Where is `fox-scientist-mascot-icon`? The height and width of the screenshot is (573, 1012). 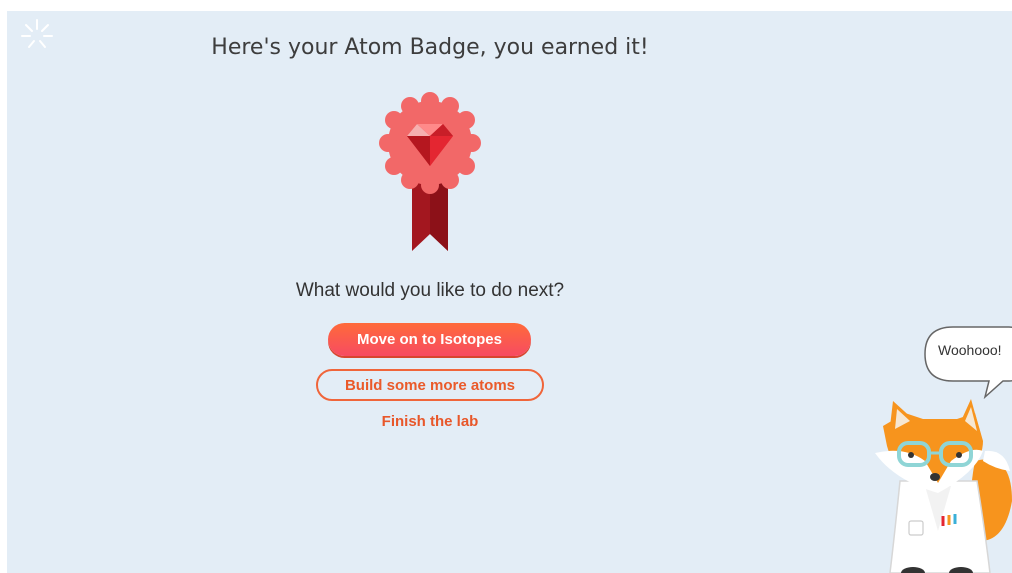
fox-scientist-mascot-icon is located at coordinates (943, 486).